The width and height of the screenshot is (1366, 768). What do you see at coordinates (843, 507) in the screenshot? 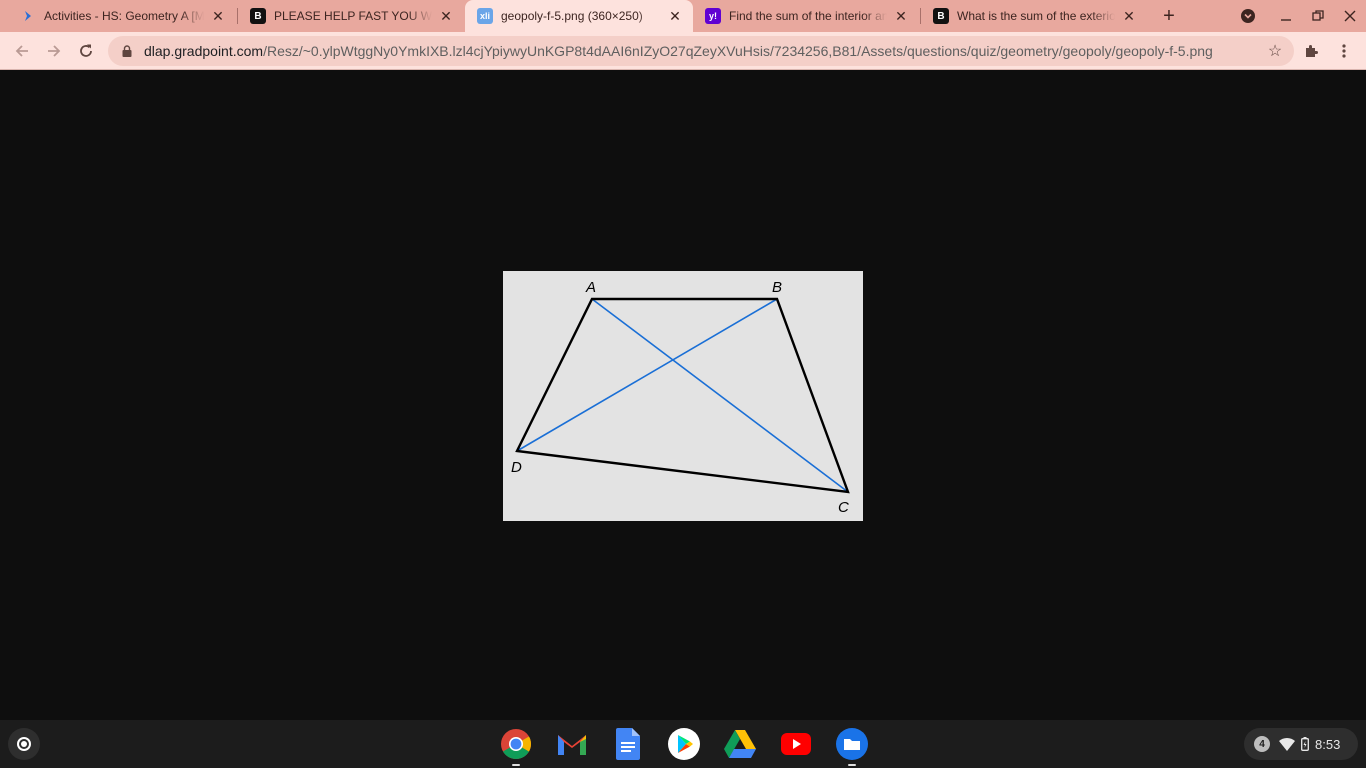
I see `vertex-label-c: C` at bounding box center [843, 507].